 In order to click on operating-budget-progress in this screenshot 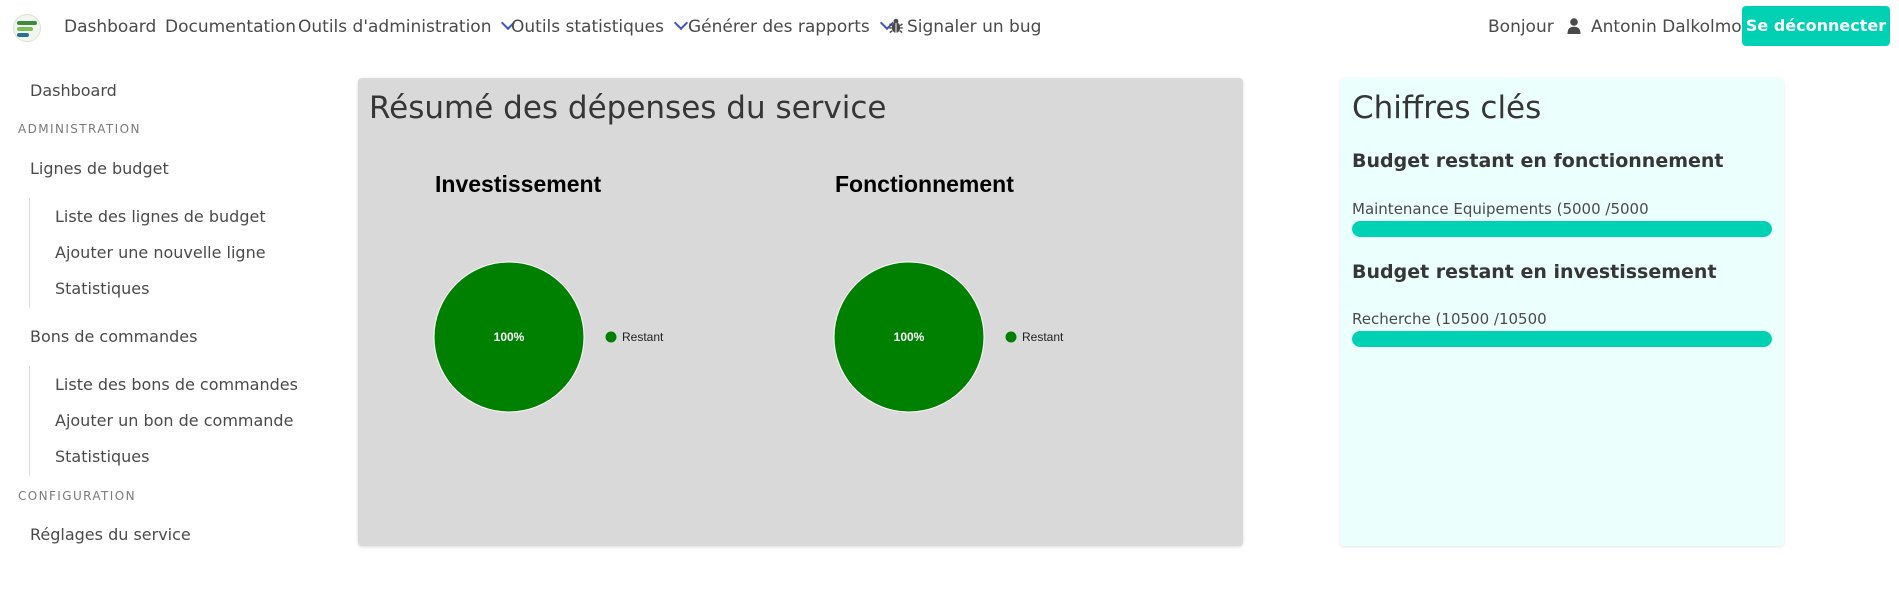, I will do `click(1562, 229)`.